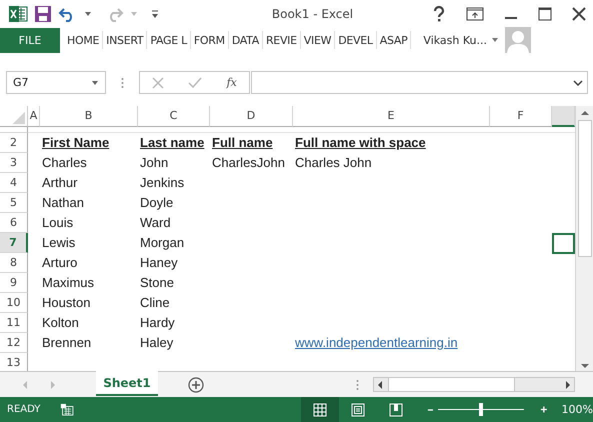 The image size is (593, 422). Describe the element at coordinates (474, 384) in the screenshot. I see `horizontal-scrollbar` at that location.